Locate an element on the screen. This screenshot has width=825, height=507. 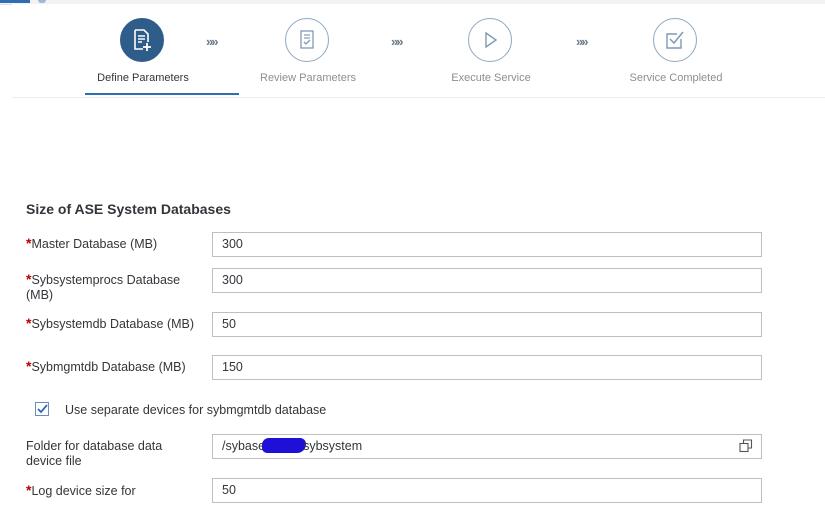
step-label: Review Parameters is located at coordinates (308, 78).